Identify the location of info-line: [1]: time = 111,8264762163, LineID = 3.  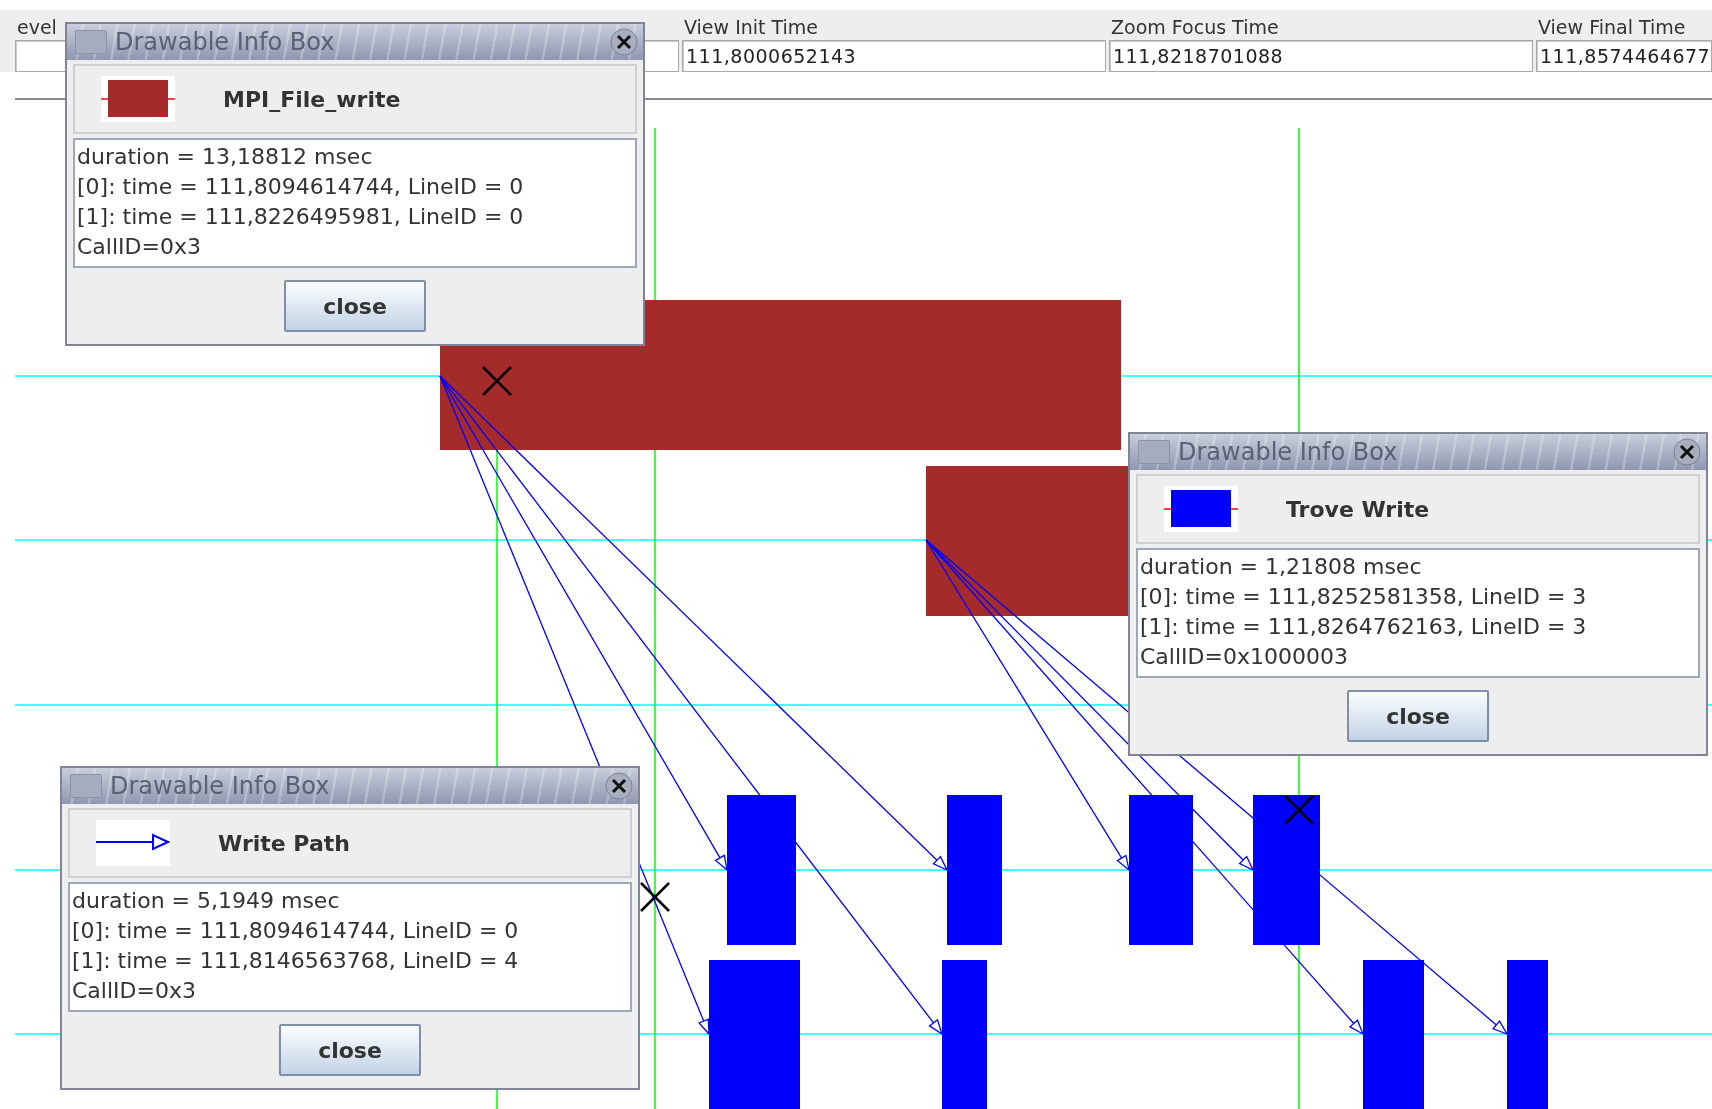
(1364, 627).